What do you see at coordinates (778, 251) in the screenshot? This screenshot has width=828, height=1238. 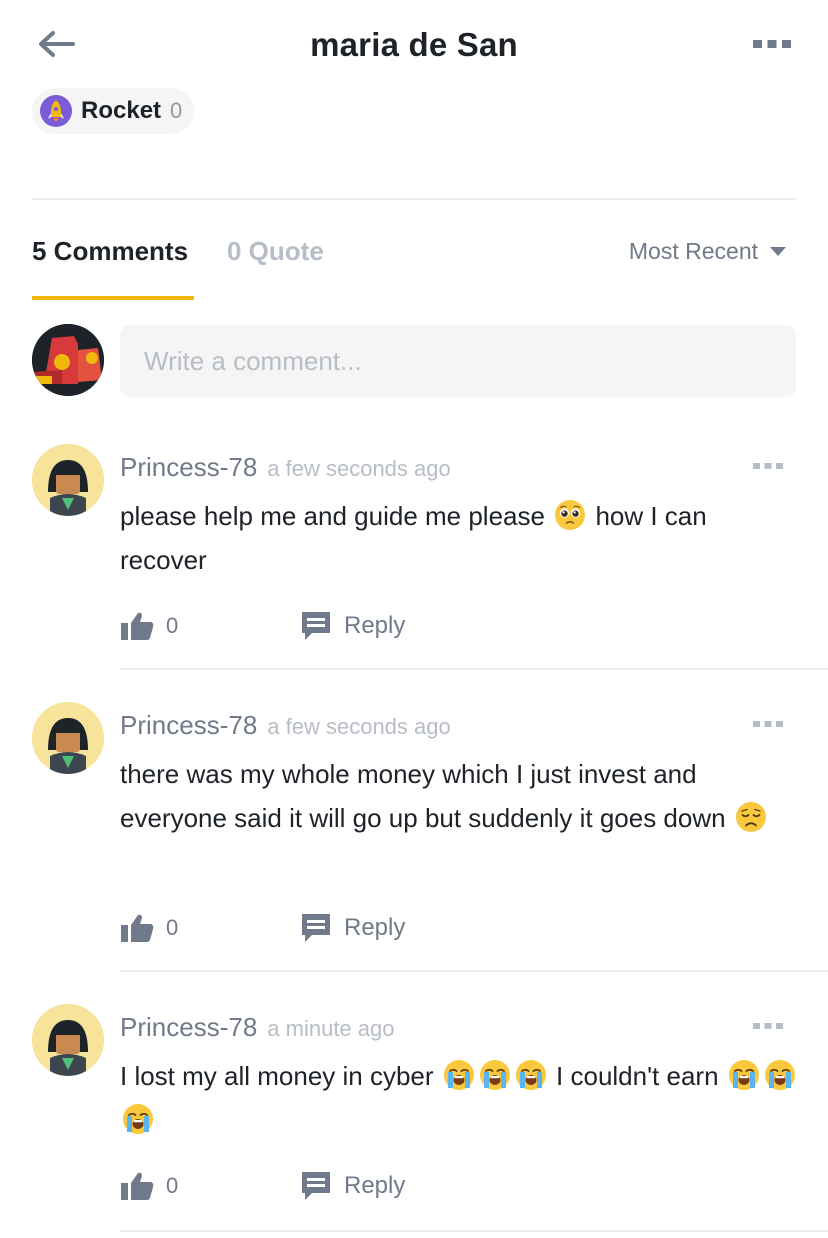 I see `caret-down-icon` at bounding box center [778, 251].